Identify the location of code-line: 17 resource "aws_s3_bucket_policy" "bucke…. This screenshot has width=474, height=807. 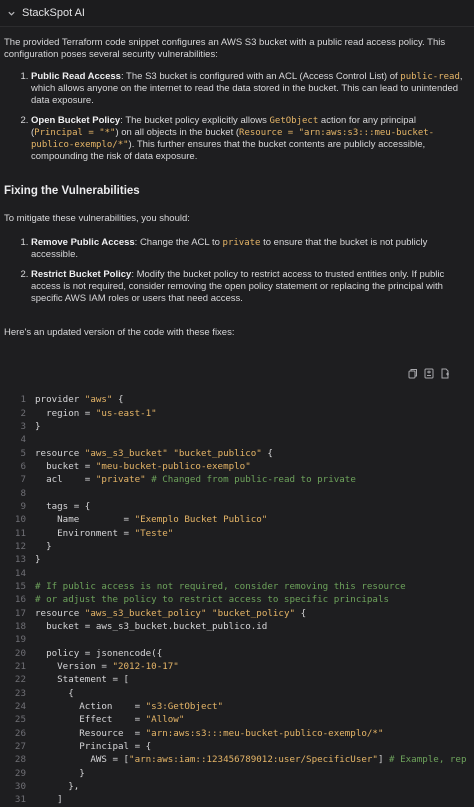
(237, 613).